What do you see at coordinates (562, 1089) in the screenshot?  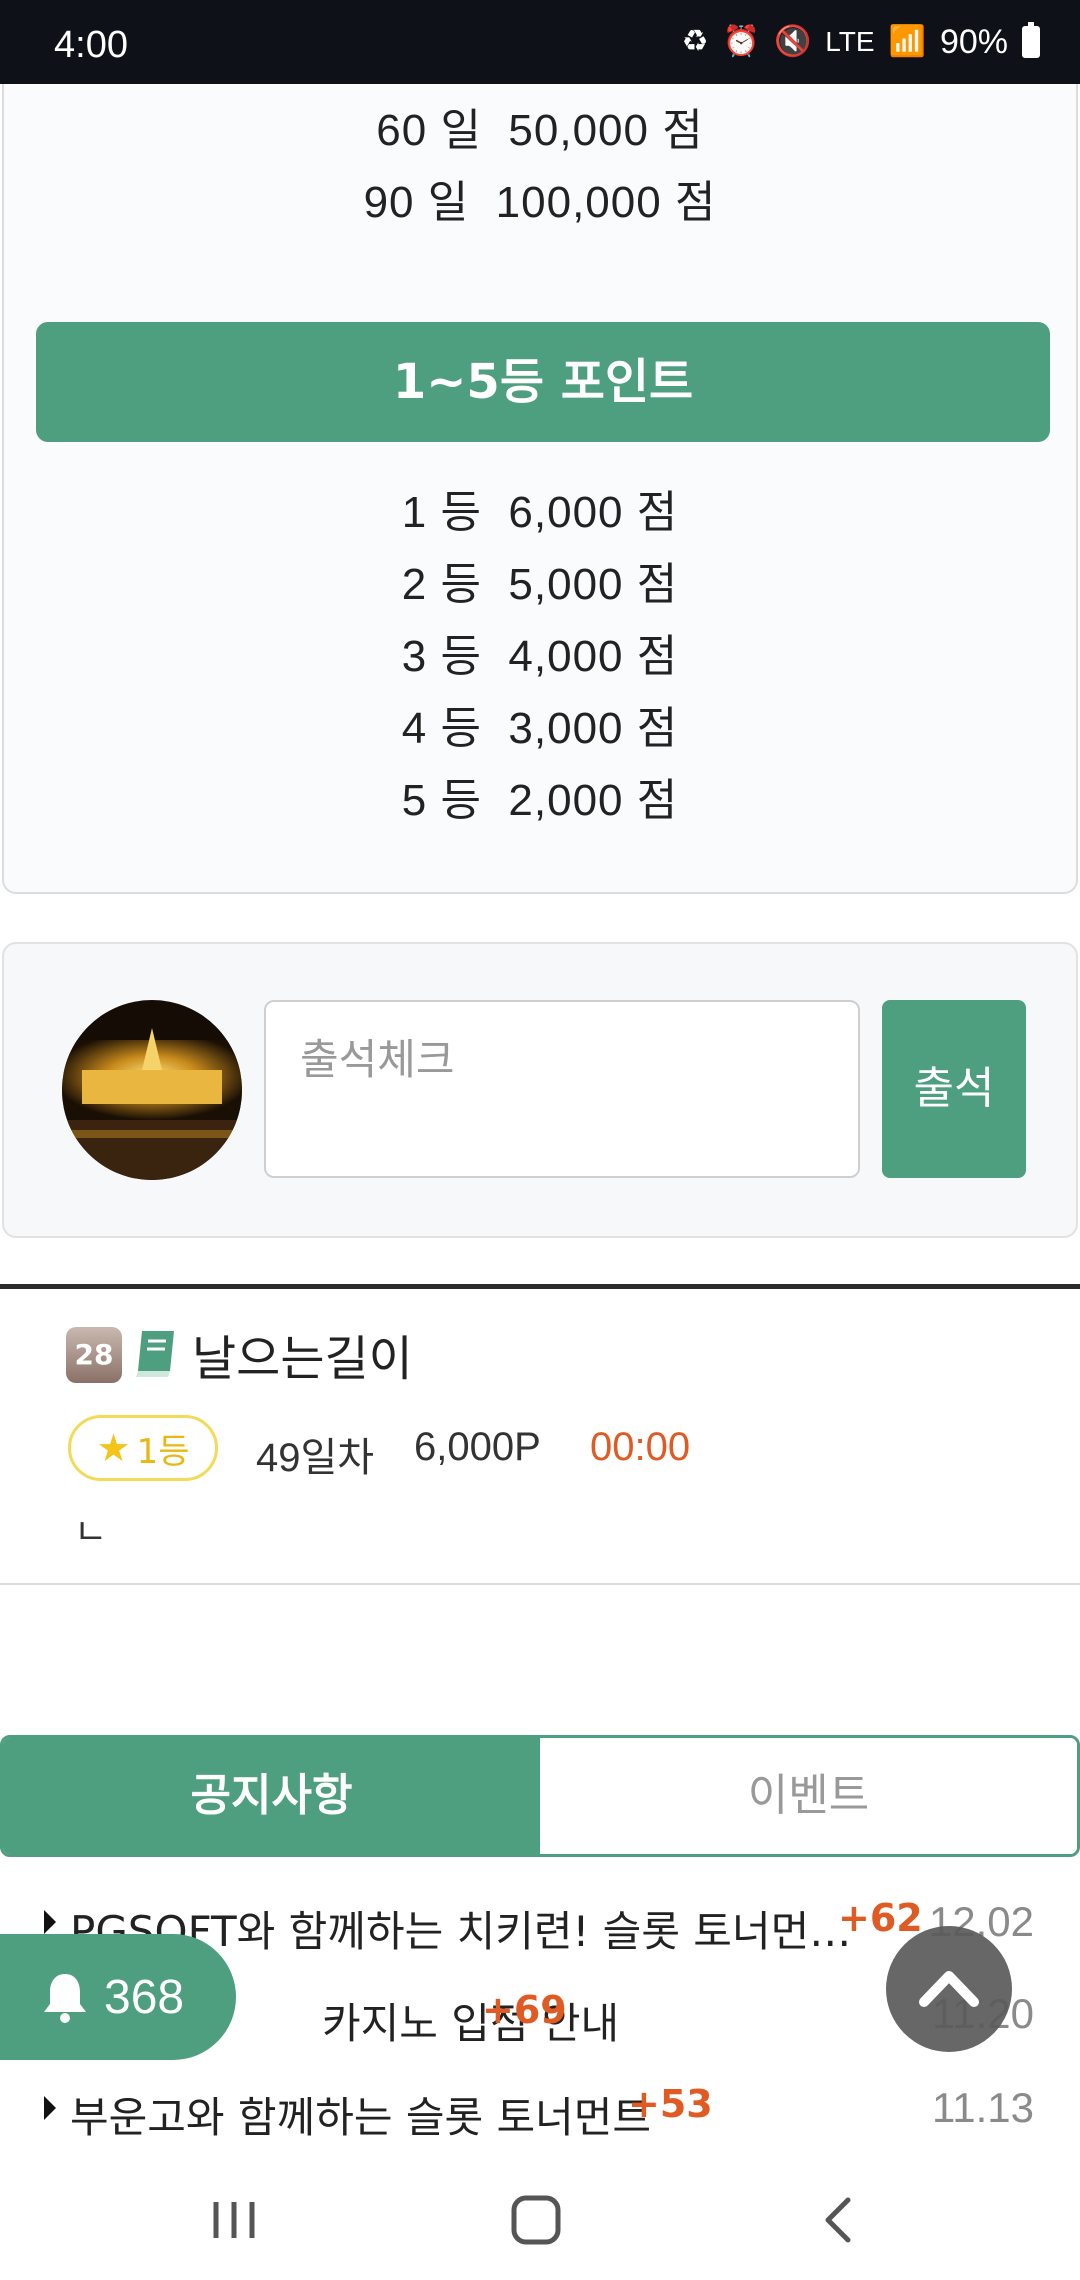 I see `attendance-input: 출석체크` at bounding box center [562, 1089].